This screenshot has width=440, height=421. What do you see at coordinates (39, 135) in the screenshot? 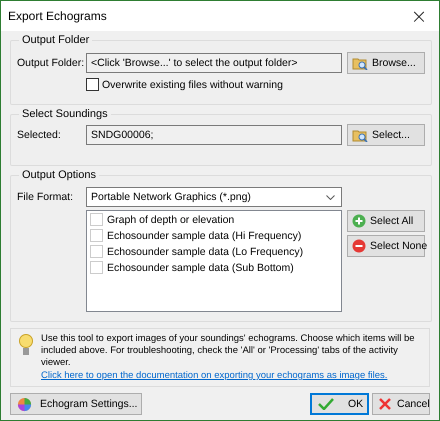
I see `field-label: Selected:` at bounding box center [39, 135].